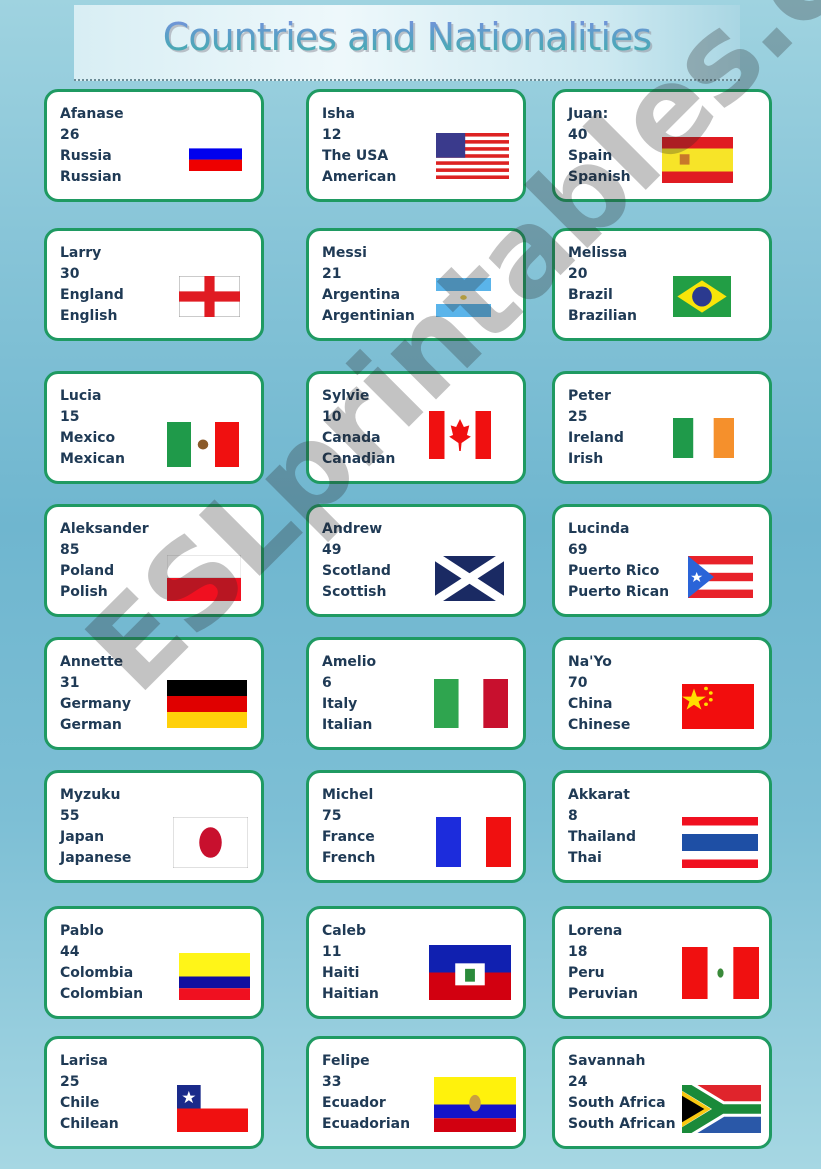 The image size is (821, 1169). I want to click on person-nationality: Brazilian, so click(602, 316).